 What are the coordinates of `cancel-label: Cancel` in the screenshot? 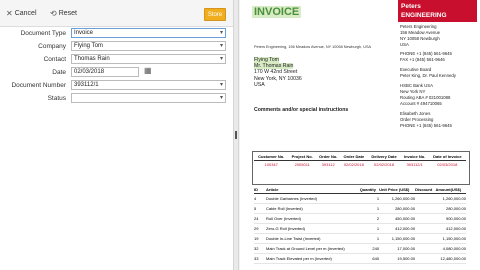 It's located at (25, 13).